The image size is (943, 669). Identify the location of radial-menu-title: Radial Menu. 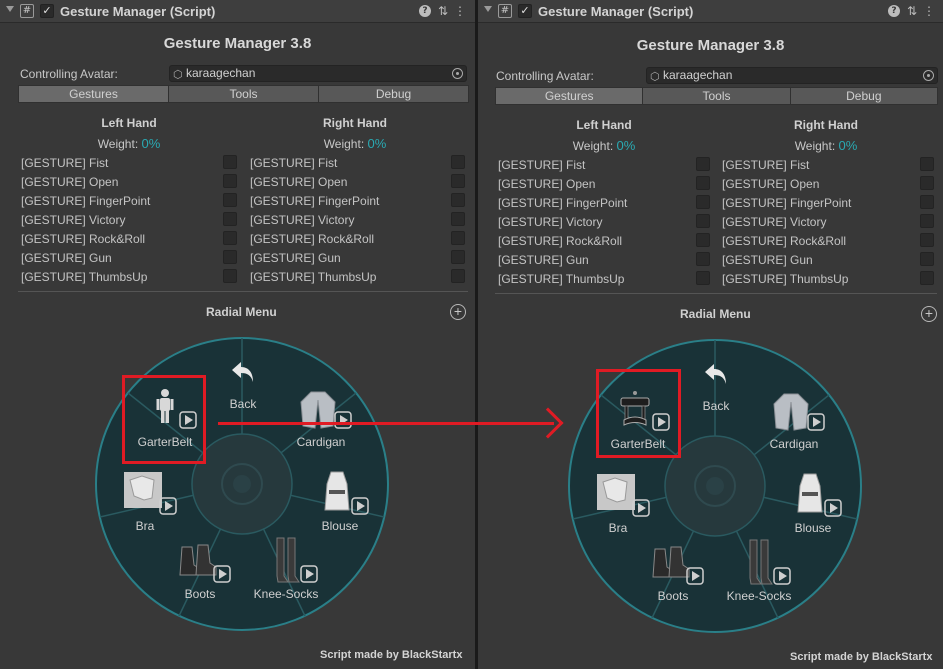
(715, 314).